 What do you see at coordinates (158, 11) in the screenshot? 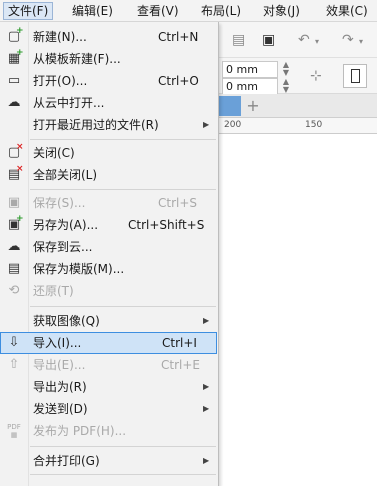
I see `menu-view: 查看(V)` at bounding box center [158, 11].